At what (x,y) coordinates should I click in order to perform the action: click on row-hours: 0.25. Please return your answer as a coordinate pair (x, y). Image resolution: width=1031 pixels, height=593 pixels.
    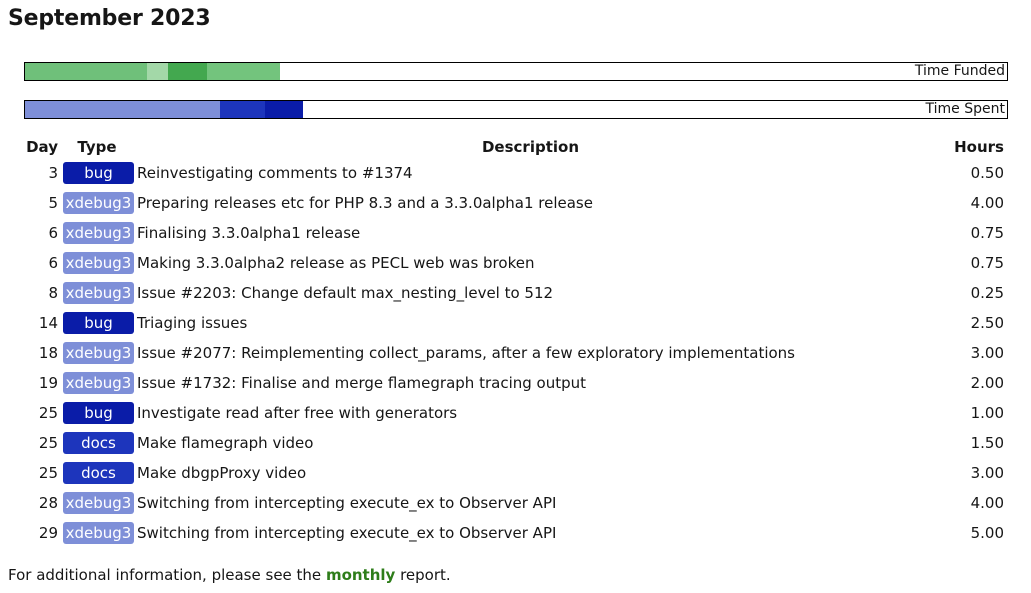
    Looking at the image, I should click on (987, 293).